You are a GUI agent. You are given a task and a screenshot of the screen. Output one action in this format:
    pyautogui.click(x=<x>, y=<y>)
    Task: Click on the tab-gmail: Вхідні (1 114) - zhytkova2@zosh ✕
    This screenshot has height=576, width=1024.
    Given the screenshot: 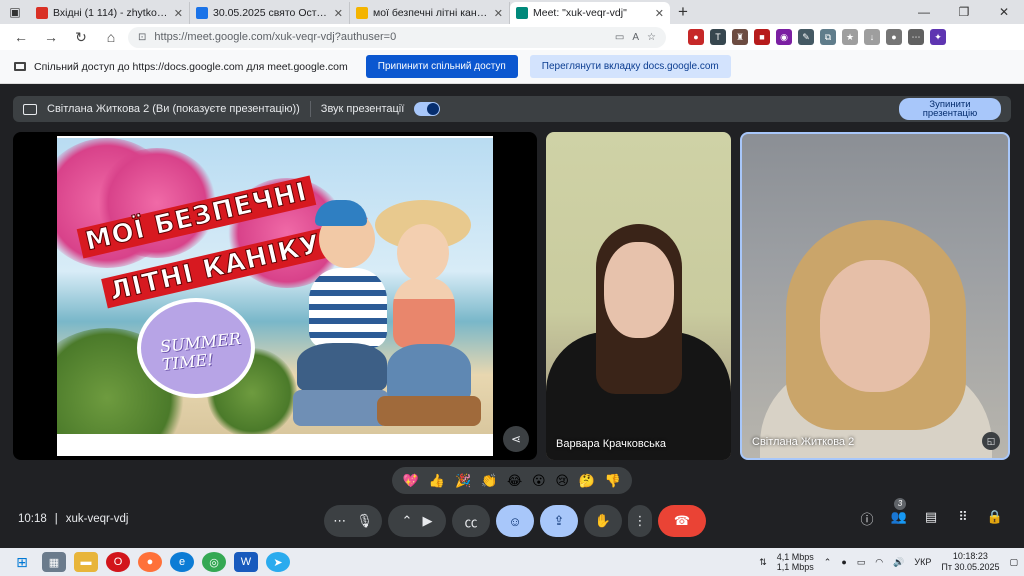 What is the action you would take?
    pyautogui.click(x=110, y=13)
    